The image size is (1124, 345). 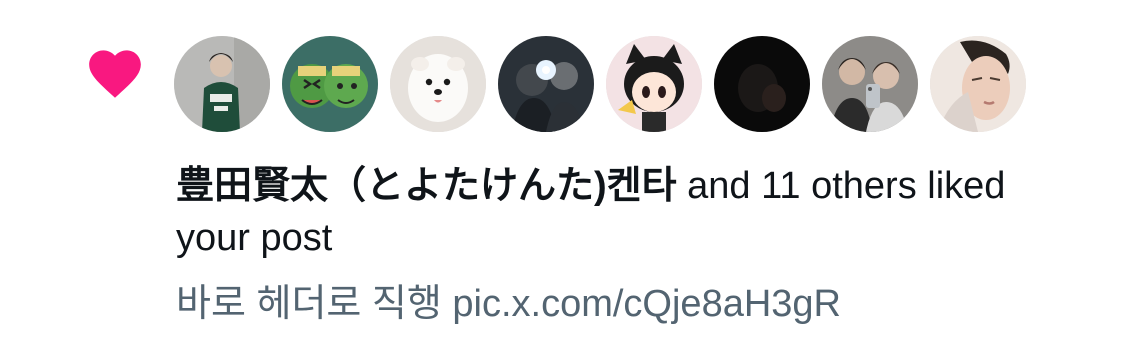 What do you see at coordinates (426, 186) in the screenshot?
I see `actor-name: 豊田賢太（とよたけんた)켄타` at bounding box center [426, 186].